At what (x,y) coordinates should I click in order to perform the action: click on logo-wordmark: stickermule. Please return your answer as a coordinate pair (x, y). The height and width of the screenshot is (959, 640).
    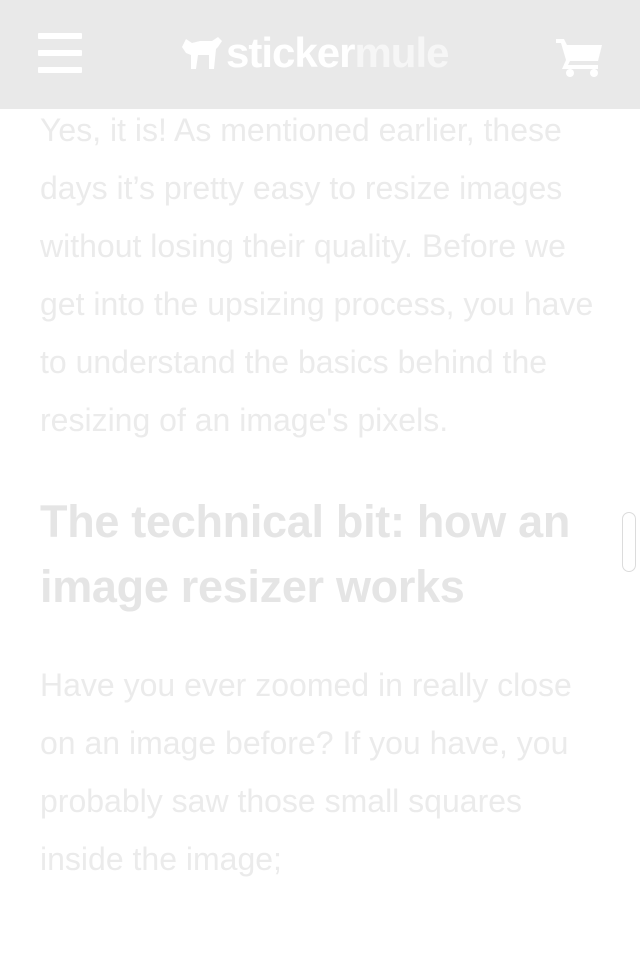
    Looking at the image, I should click on (337, 53).